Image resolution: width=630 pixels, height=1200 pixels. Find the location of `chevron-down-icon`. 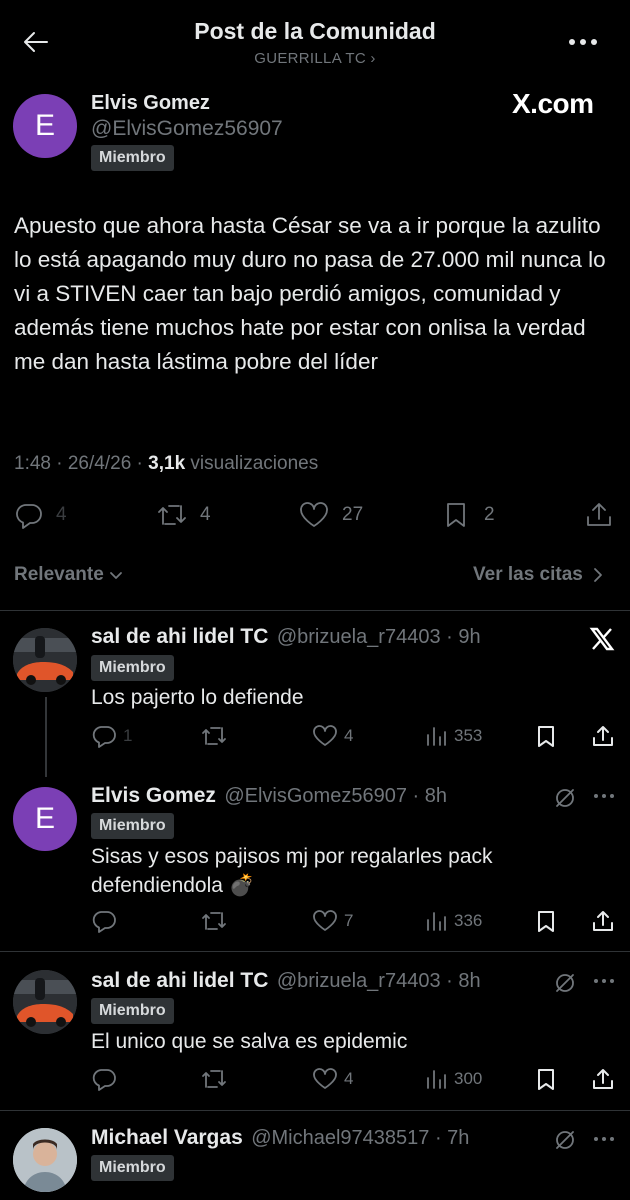

chevron-down-icon is located at coordinates (115, 575).